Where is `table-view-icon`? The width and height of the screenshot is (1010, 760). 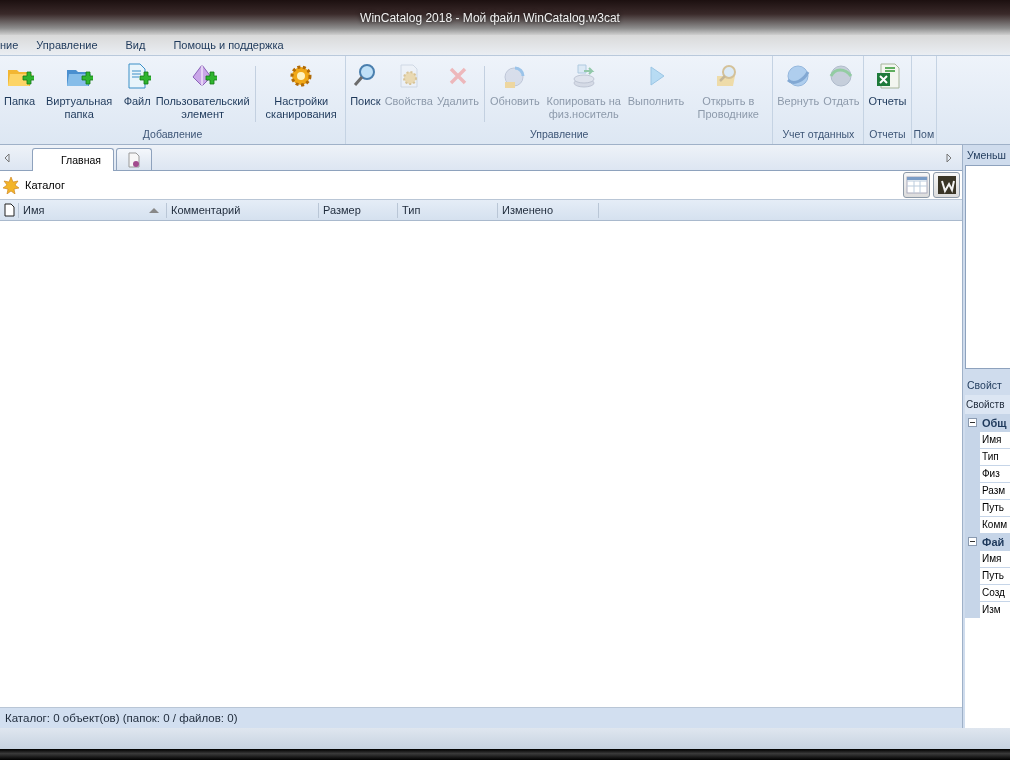 table-view-icon is located at coordinates (916, 185).